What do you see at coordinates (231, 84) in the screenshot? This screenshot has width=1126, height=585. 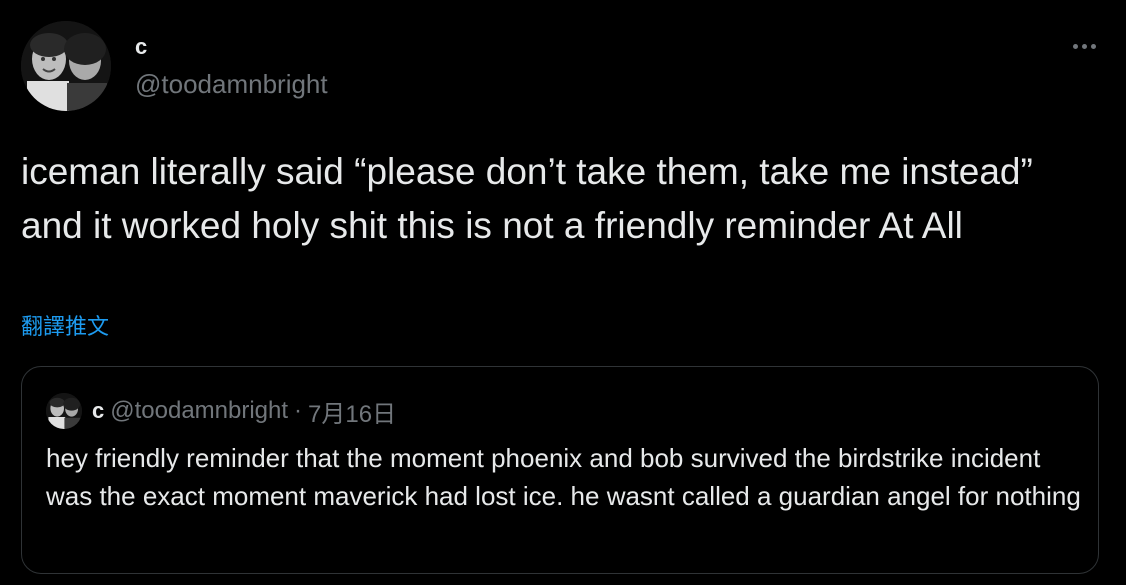 I see `author-handle: @toodamnbright` at bounding box center [231, 84].